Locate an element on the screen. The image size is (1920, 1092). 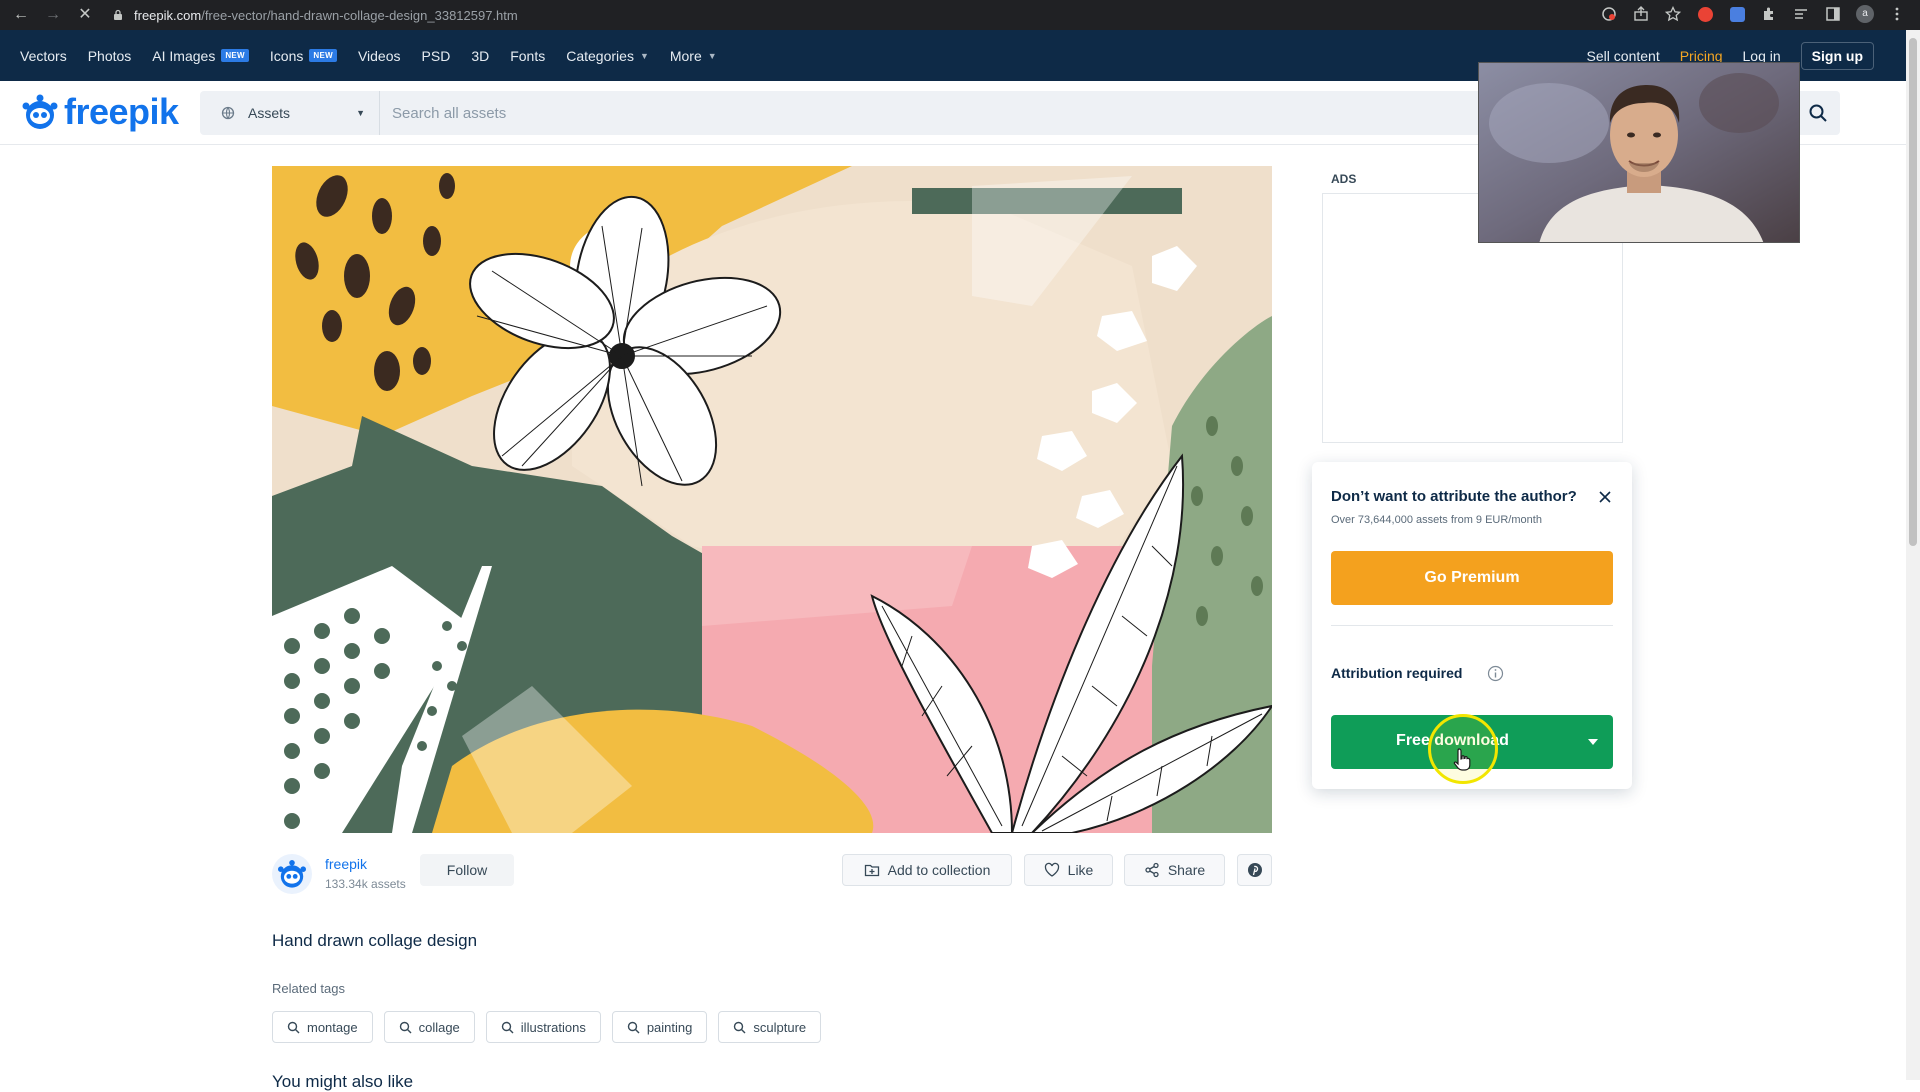
folder-plus-icon is located at coordinates (871, 870).